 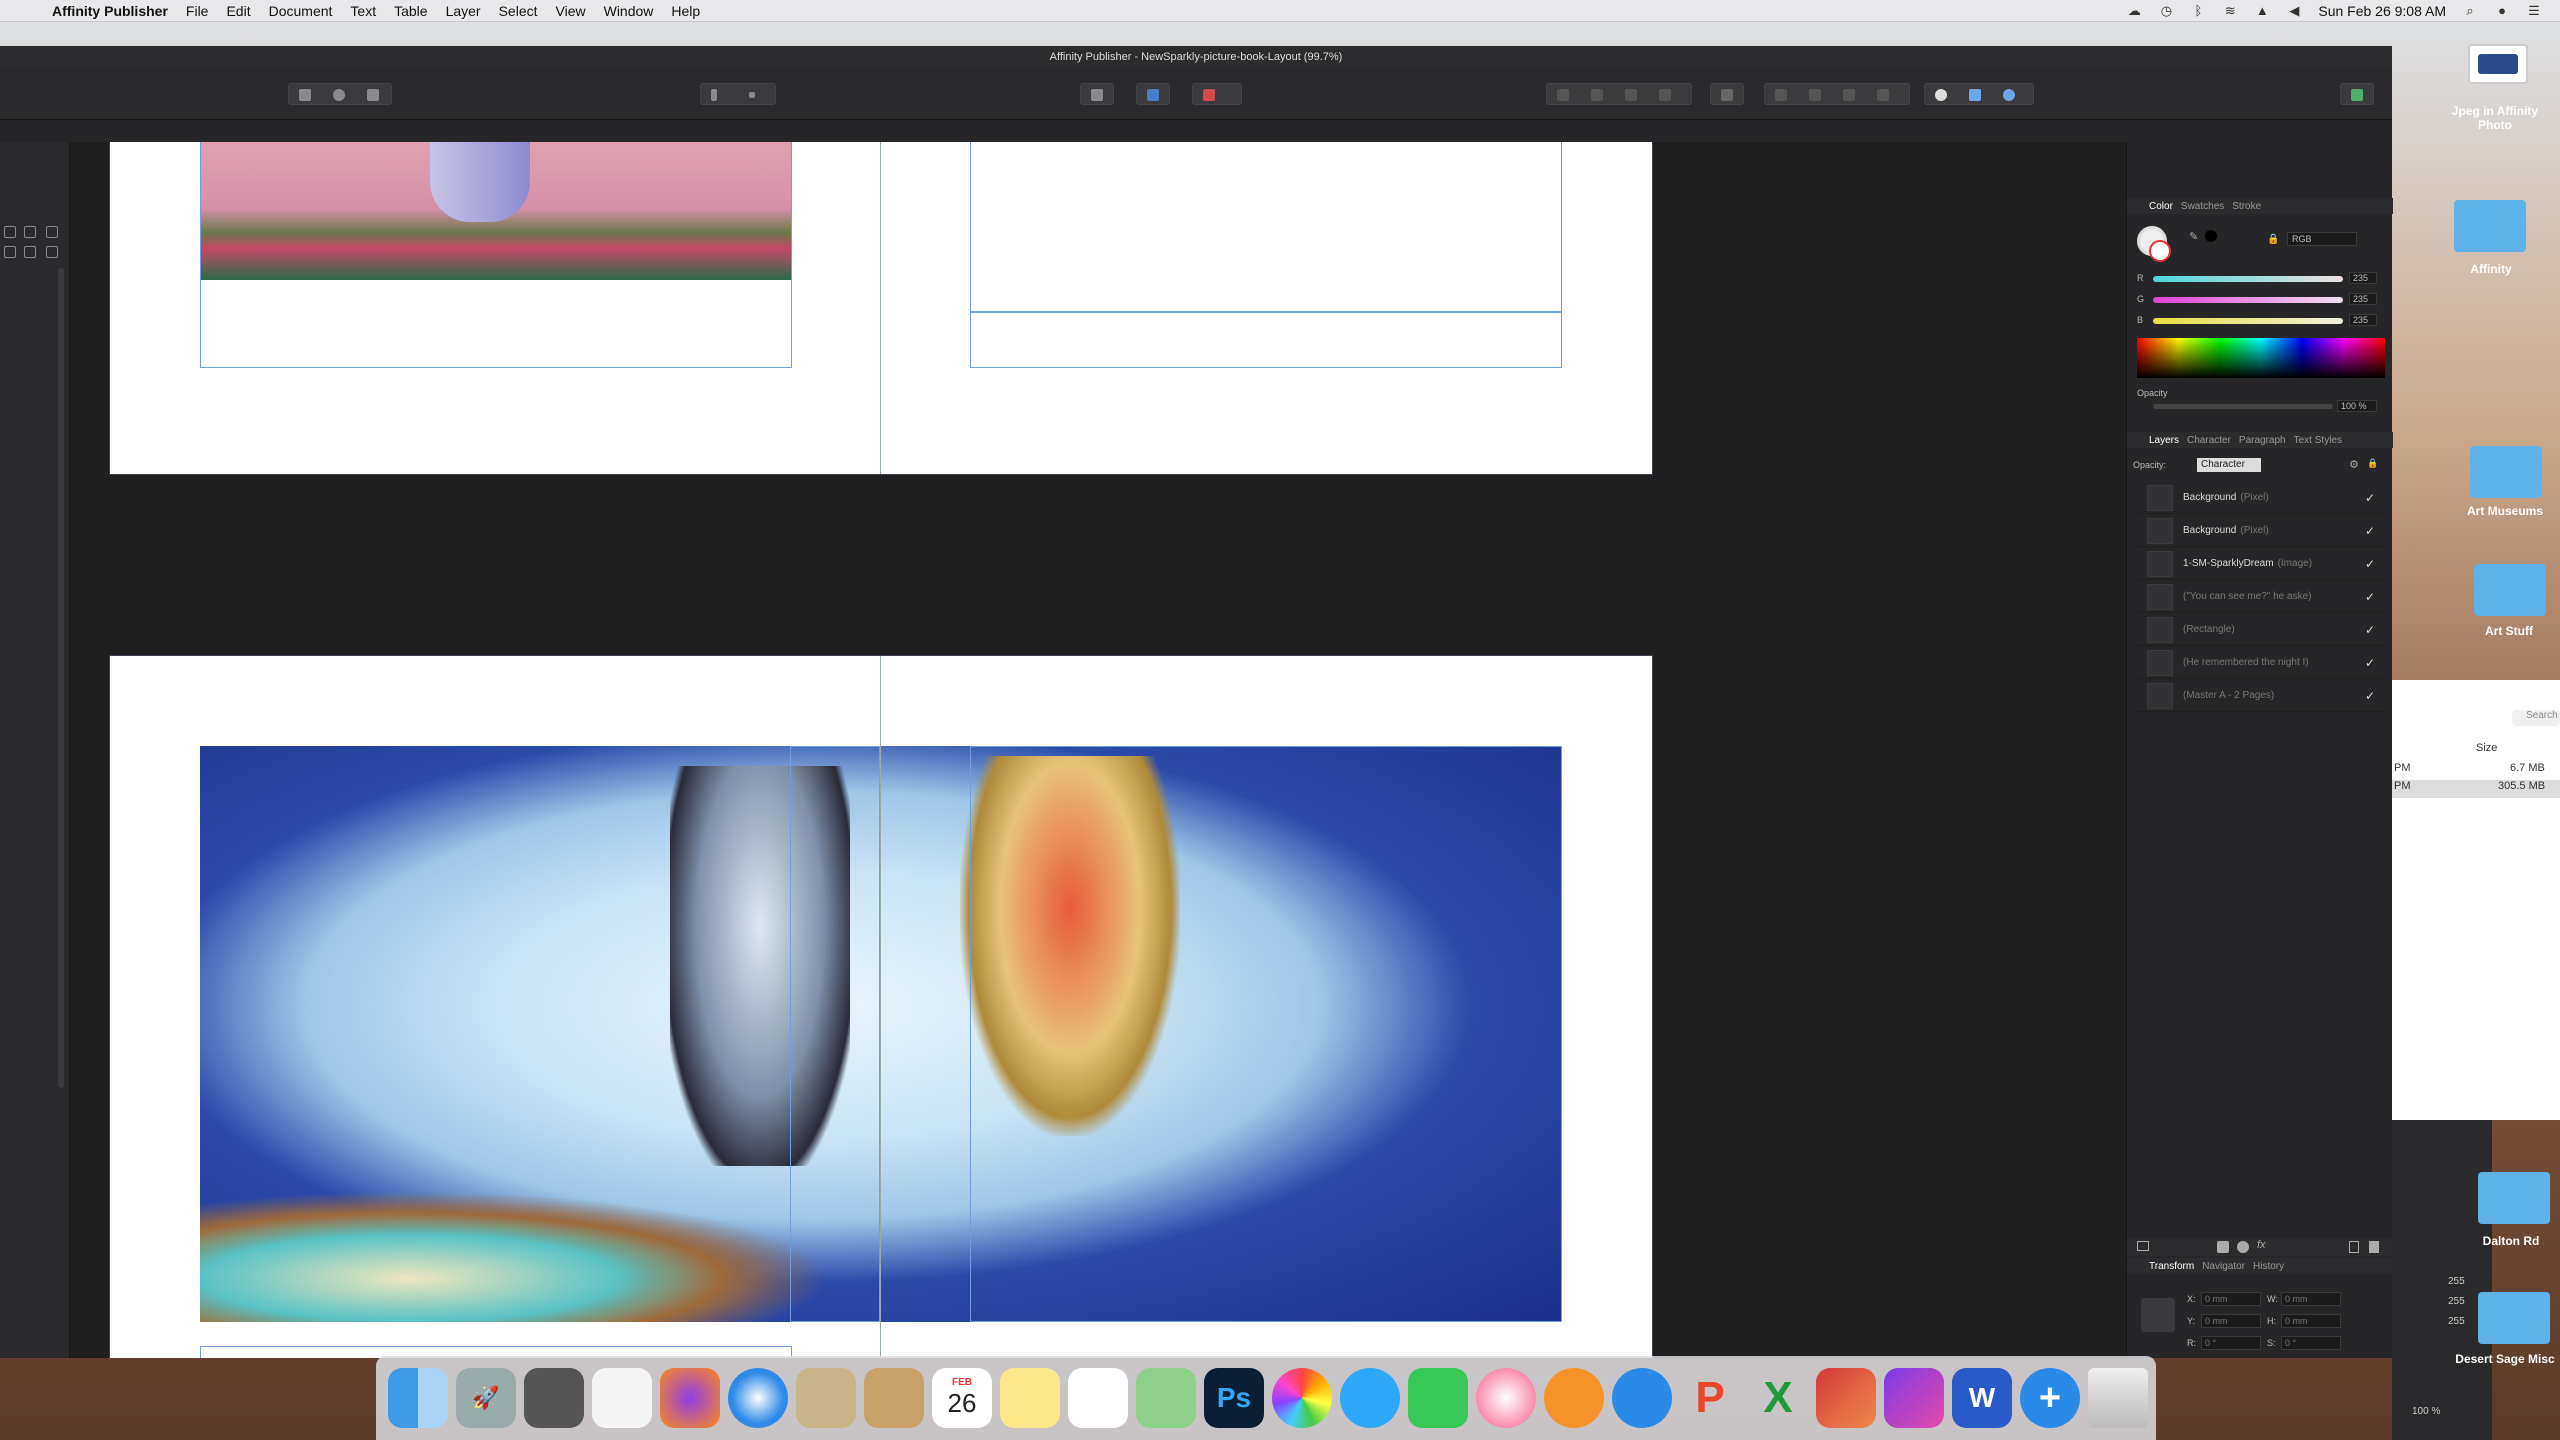 What do you see at coordinates (1846, 1398) in the screenshot?
I see `affinity-publisher-icon` at bounding box center [1846, 1398].